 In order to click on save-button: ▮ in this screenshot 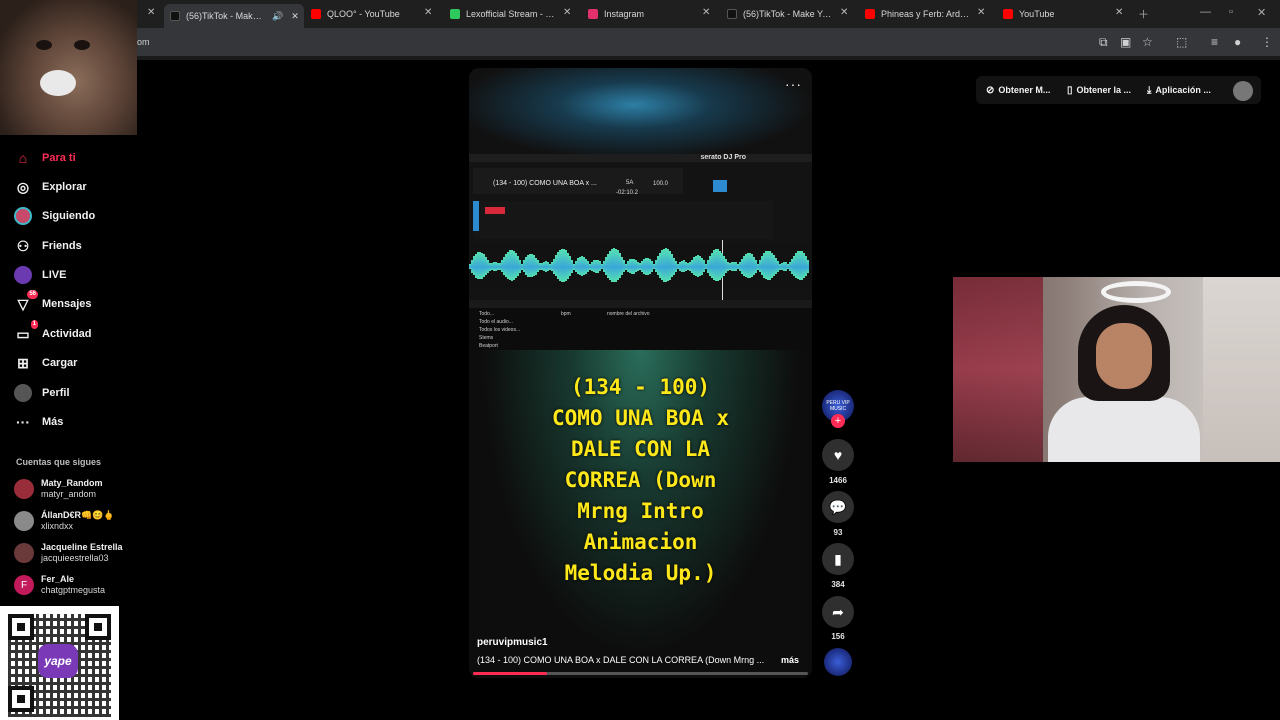, I will do `click(838, 559)`.